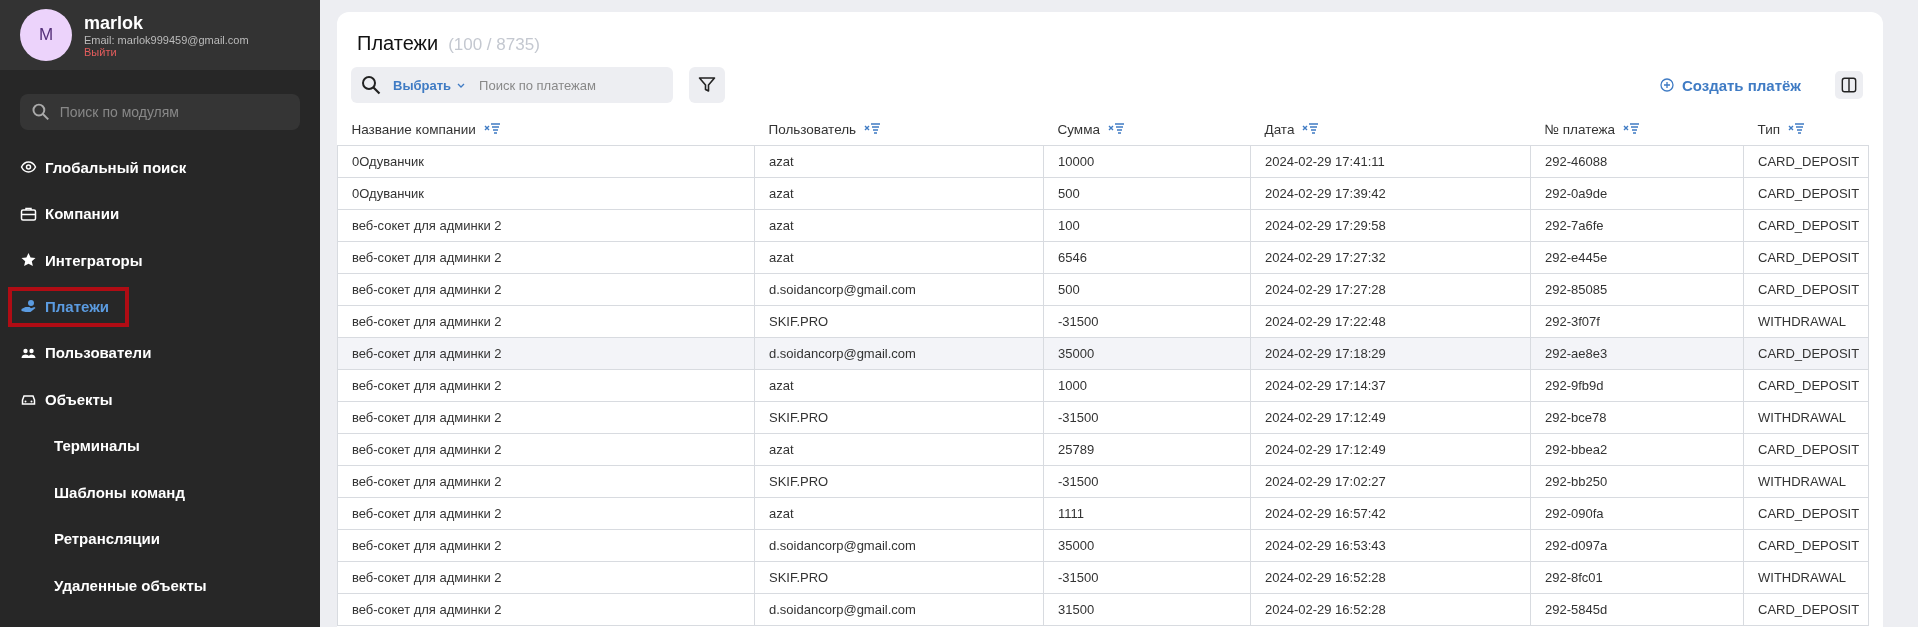 The width and height of the screenshot is (1918, 627). What do you see at coordinates (1580, 129) in the screenshot?
I see `column-header: № платежа` at bounding box center [1580, 129].